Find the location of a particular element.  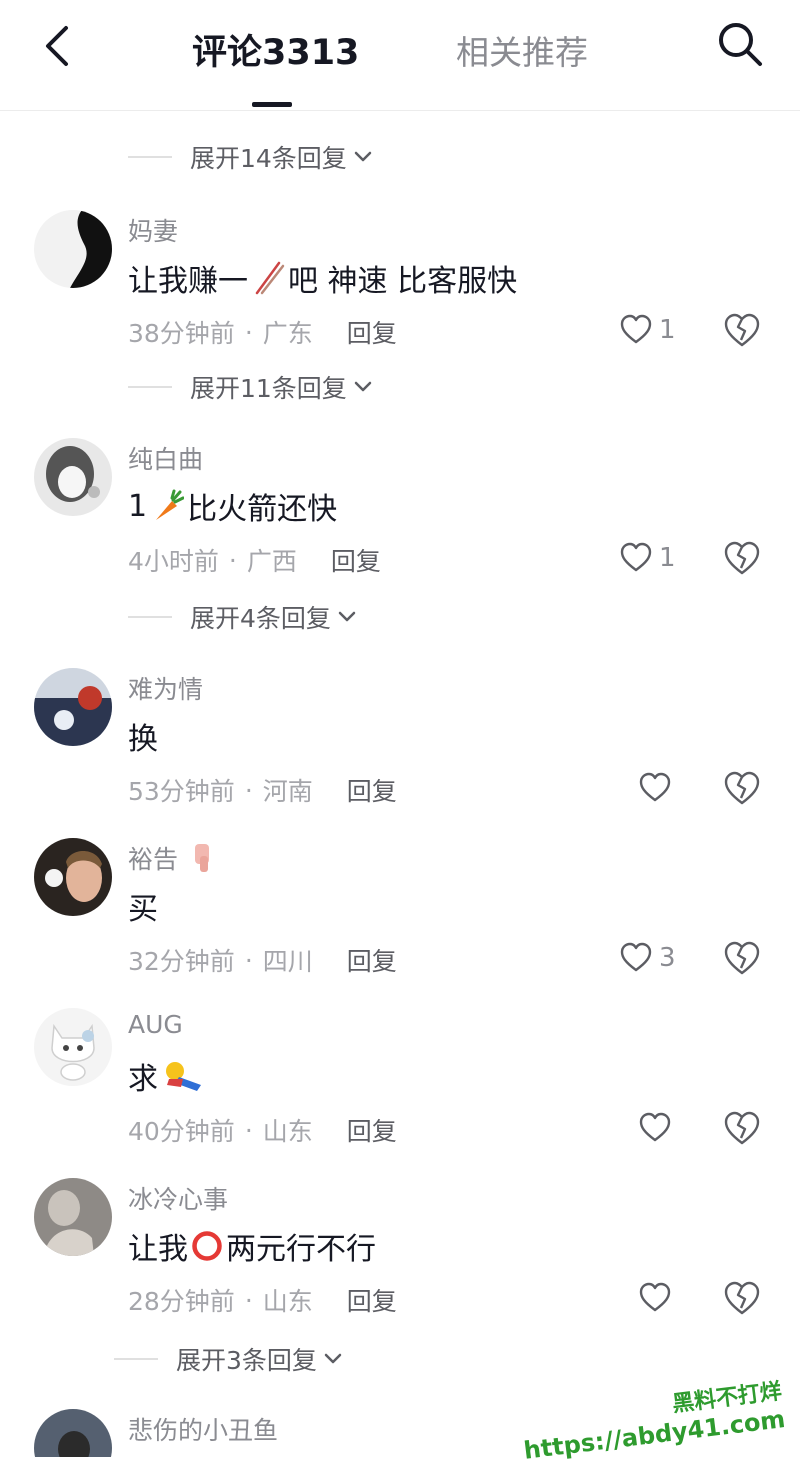

carrot-icon is located at coordinates (170, 504).